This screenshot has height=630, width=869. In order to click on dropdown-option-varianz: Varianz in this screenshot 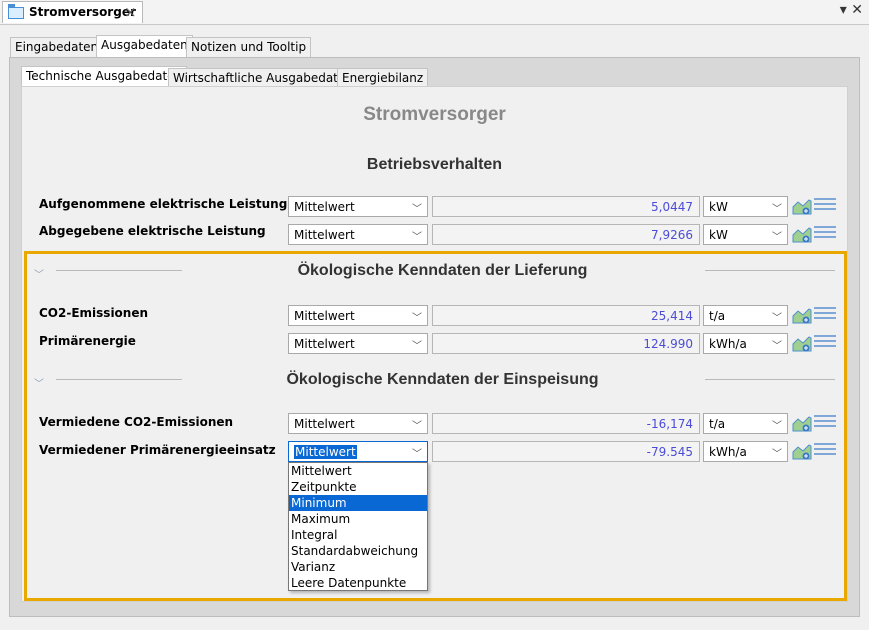, I will do `click(358, 567)`.